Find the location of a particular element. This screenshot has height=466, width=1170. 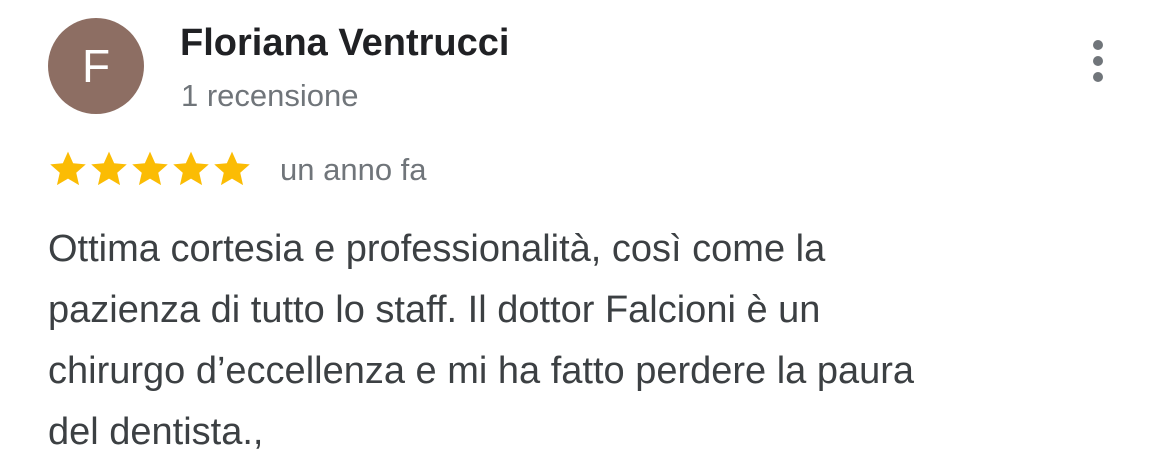

review-date: un anno fa is located at coordinates (353, 169).